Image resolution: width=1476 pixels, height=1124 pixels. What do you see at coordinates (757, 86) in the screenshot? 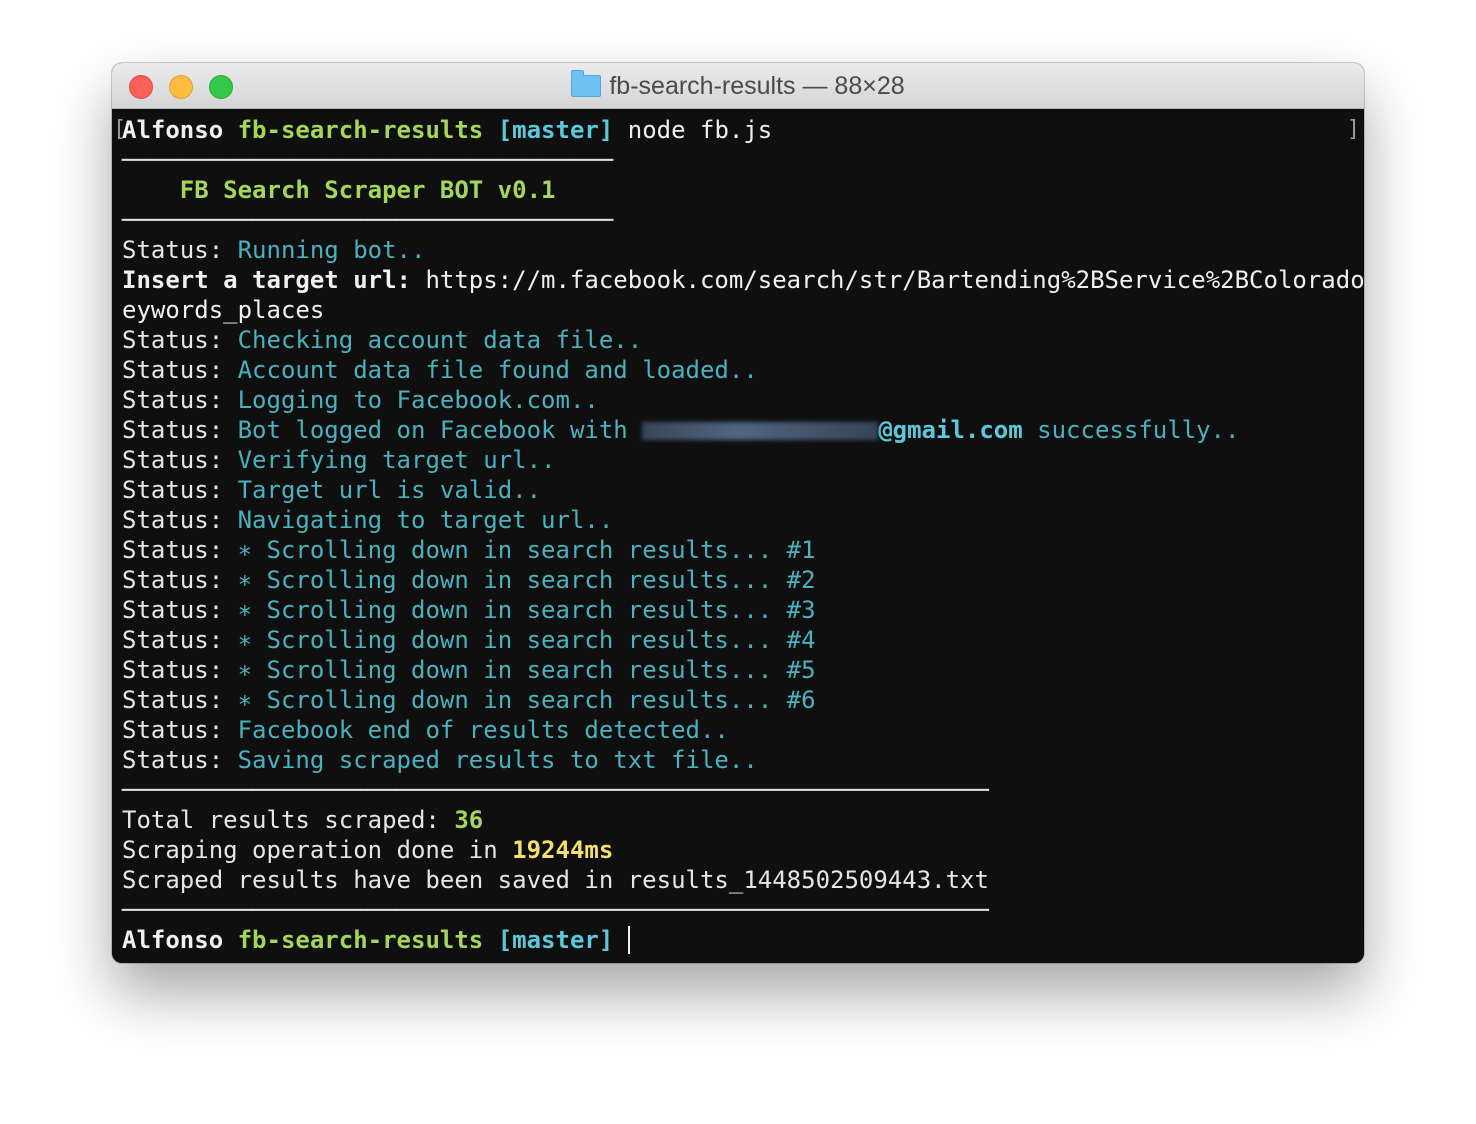
I see `window-title-text: fb-search-results — 88×28` at bounding box center [757, 86].